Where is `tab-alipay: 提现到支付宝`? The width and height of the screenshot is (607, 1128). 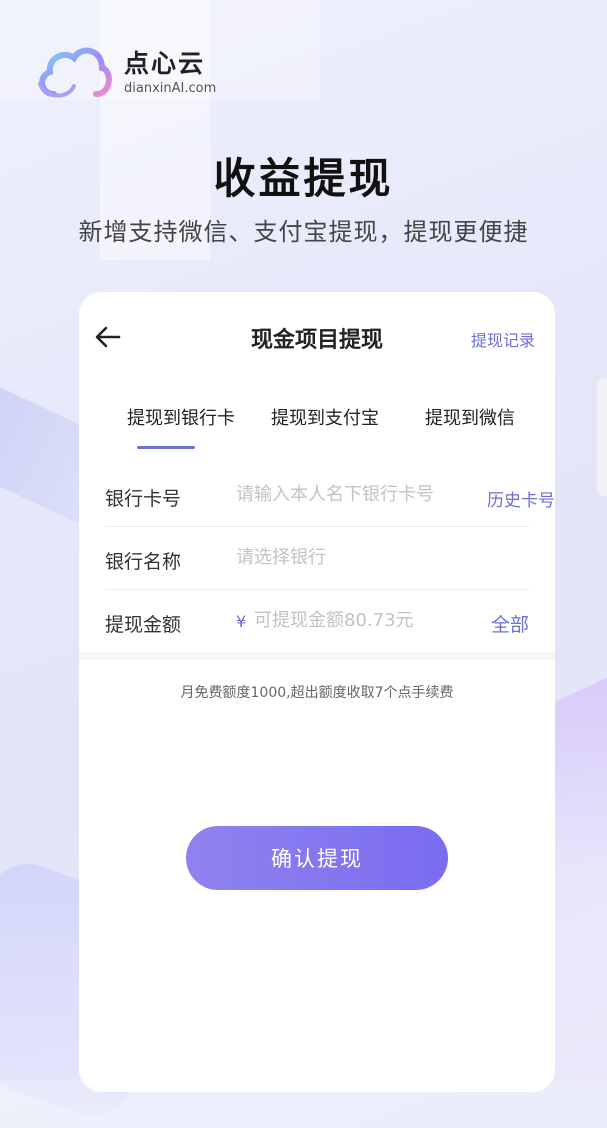
tab-alipay: 提现到支付宝 is located at coordinates (325, 417).